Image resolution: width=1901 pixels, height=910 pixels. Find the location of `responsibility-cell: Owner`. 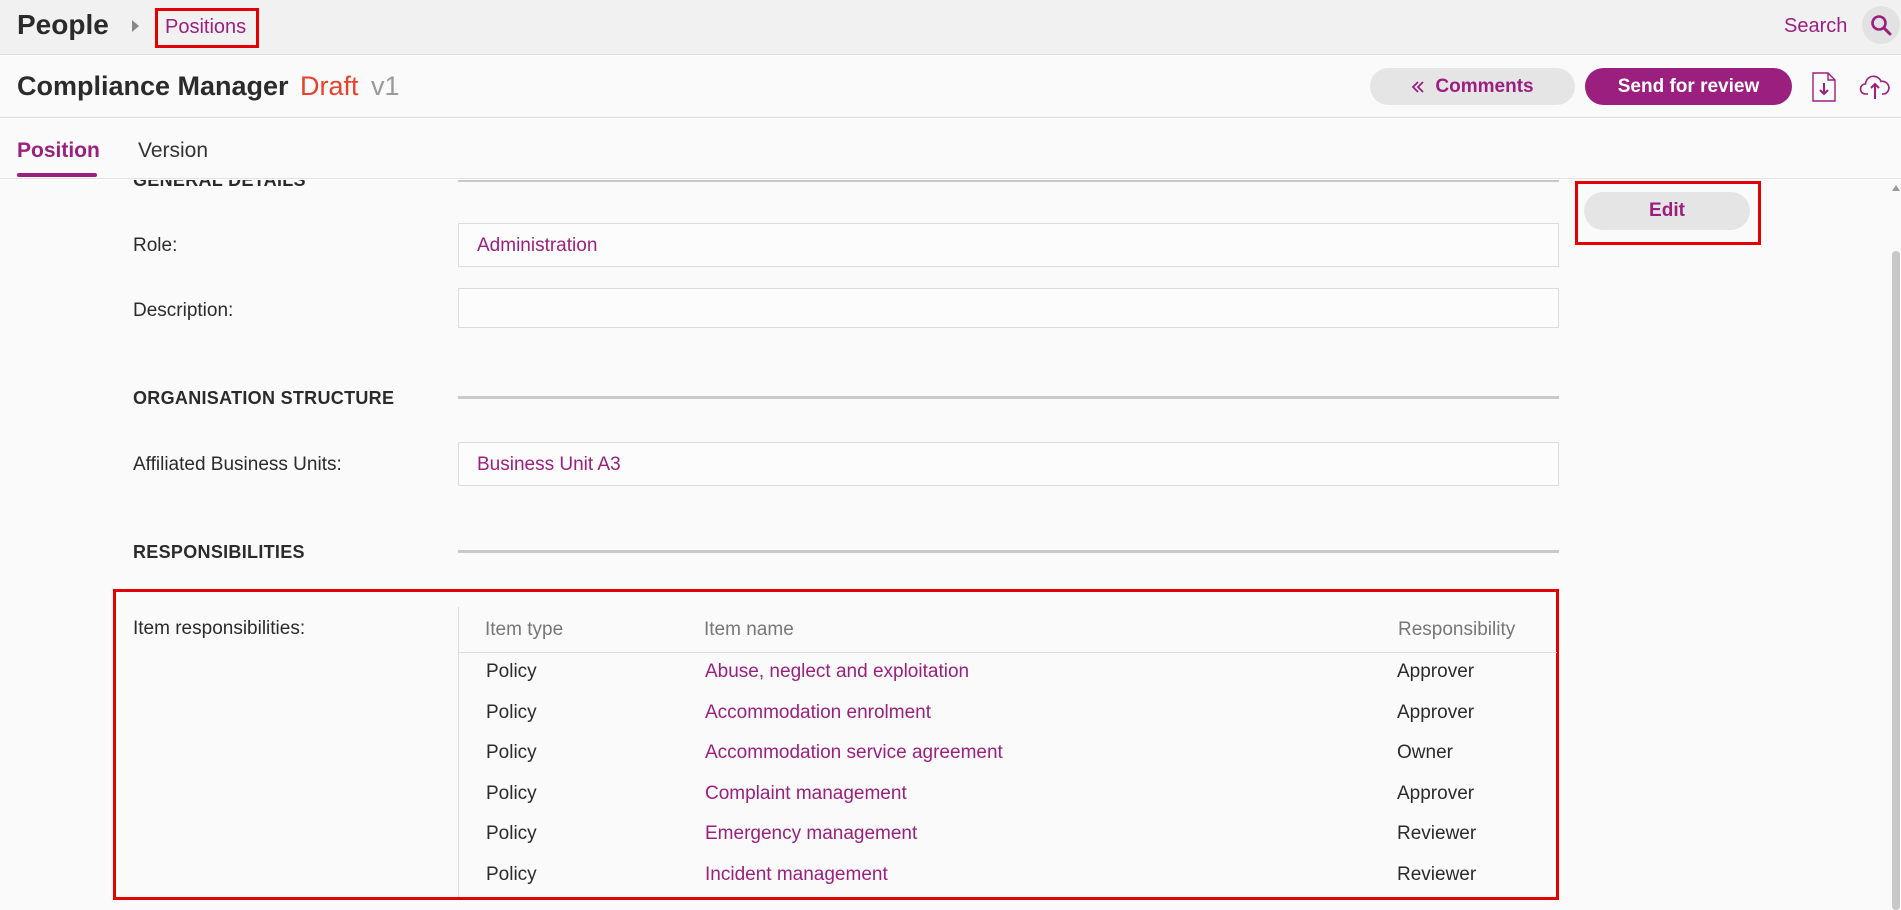

responsibility-cell: Owner is located at coordinates (1425, 752).